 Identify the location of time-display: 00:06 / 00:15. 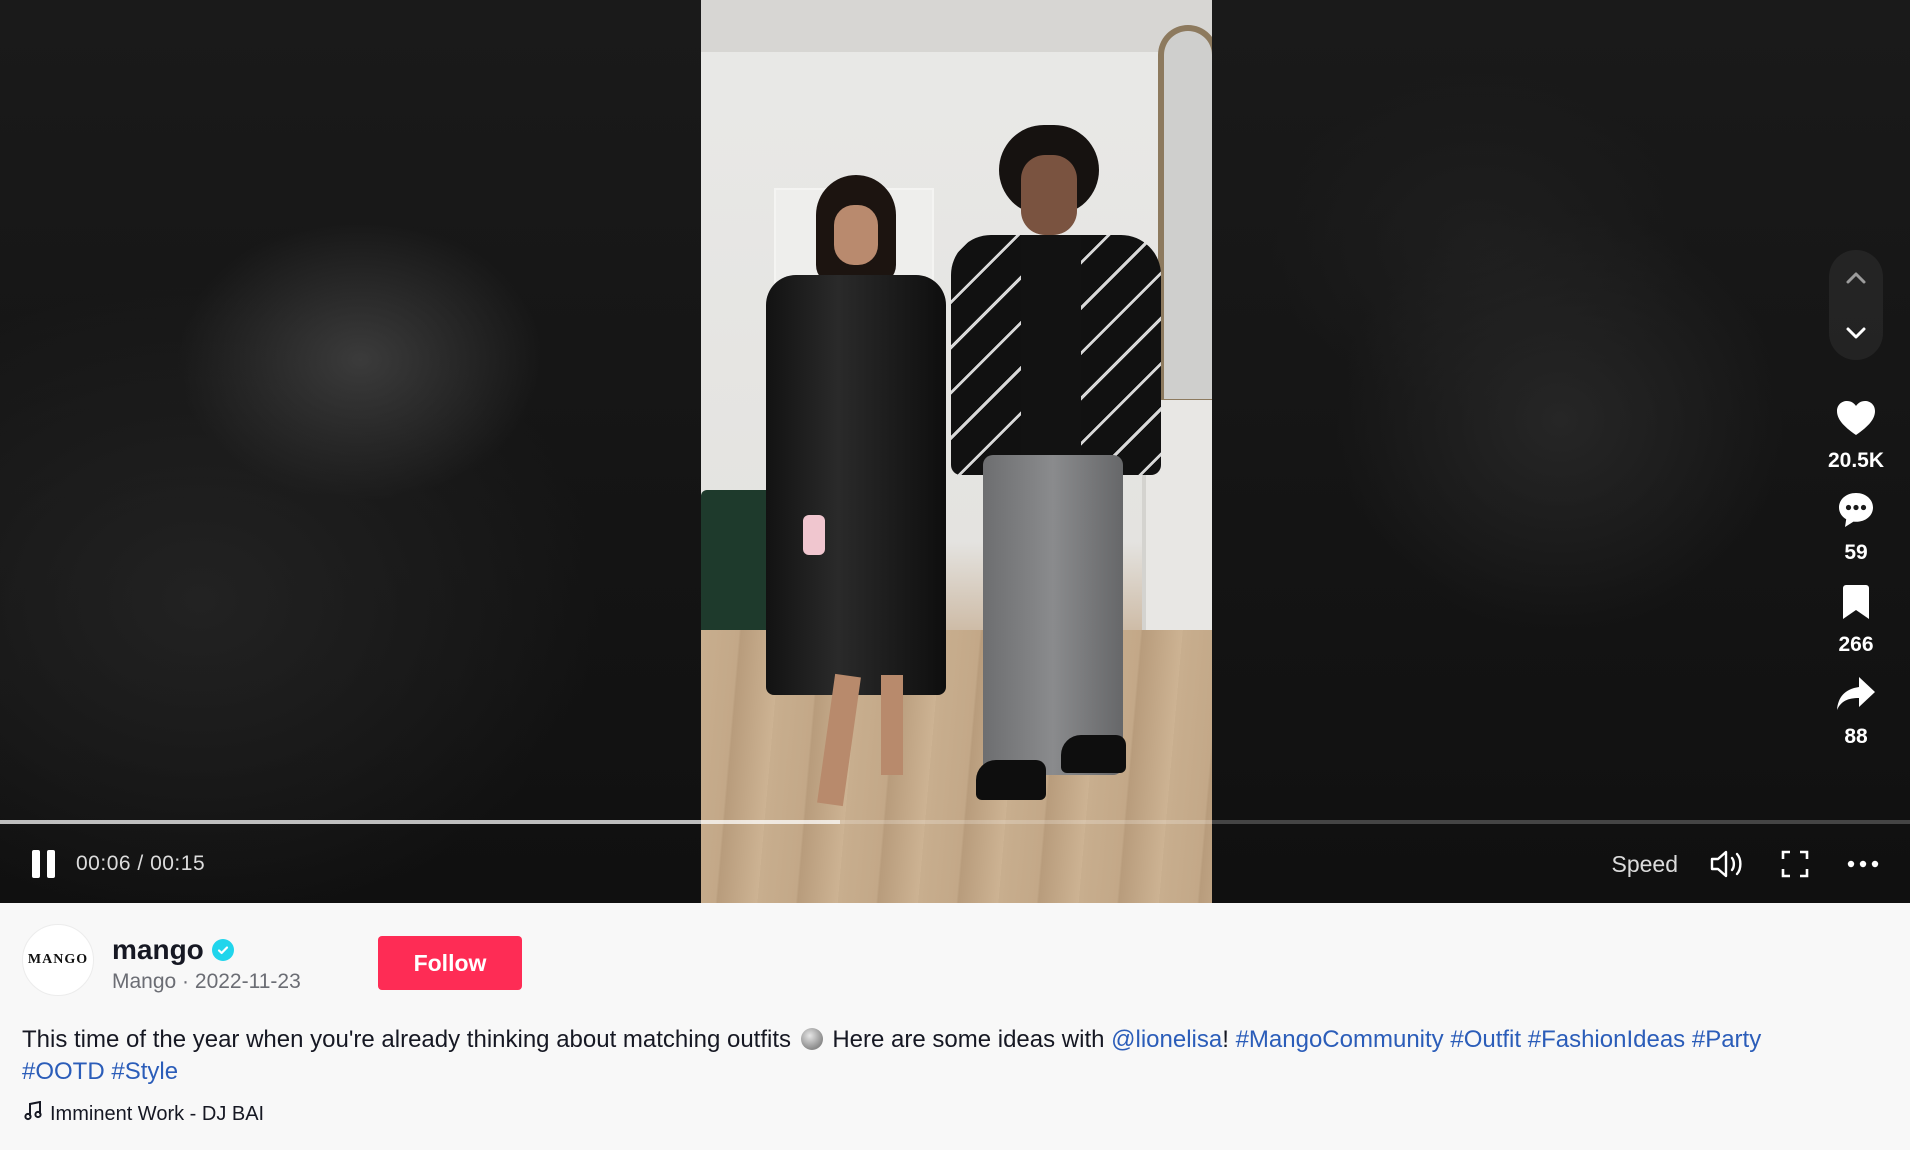
(140, 864).